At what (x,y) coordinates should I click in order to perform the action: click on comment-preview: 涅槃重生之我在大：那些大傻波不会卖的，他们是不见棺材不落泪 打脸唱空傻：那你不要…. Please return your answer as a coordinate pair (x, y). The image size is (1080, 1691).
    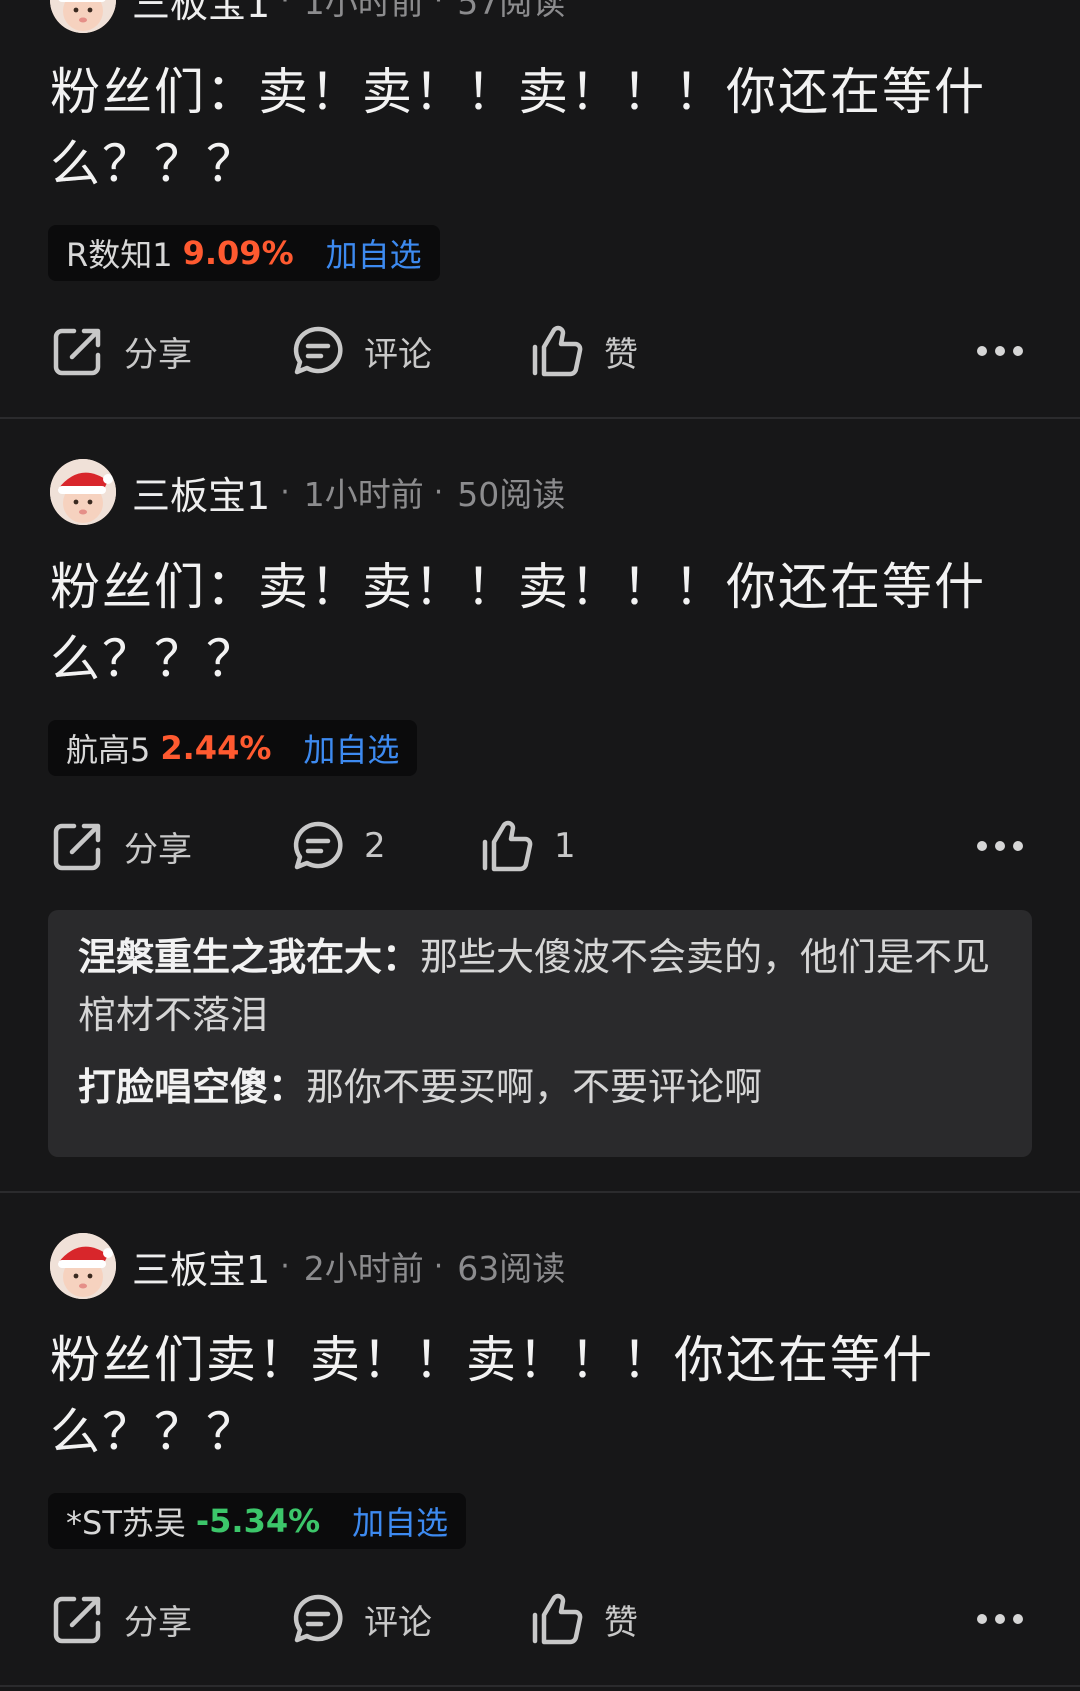
    Looking at the image, I should click on (540, 1033).